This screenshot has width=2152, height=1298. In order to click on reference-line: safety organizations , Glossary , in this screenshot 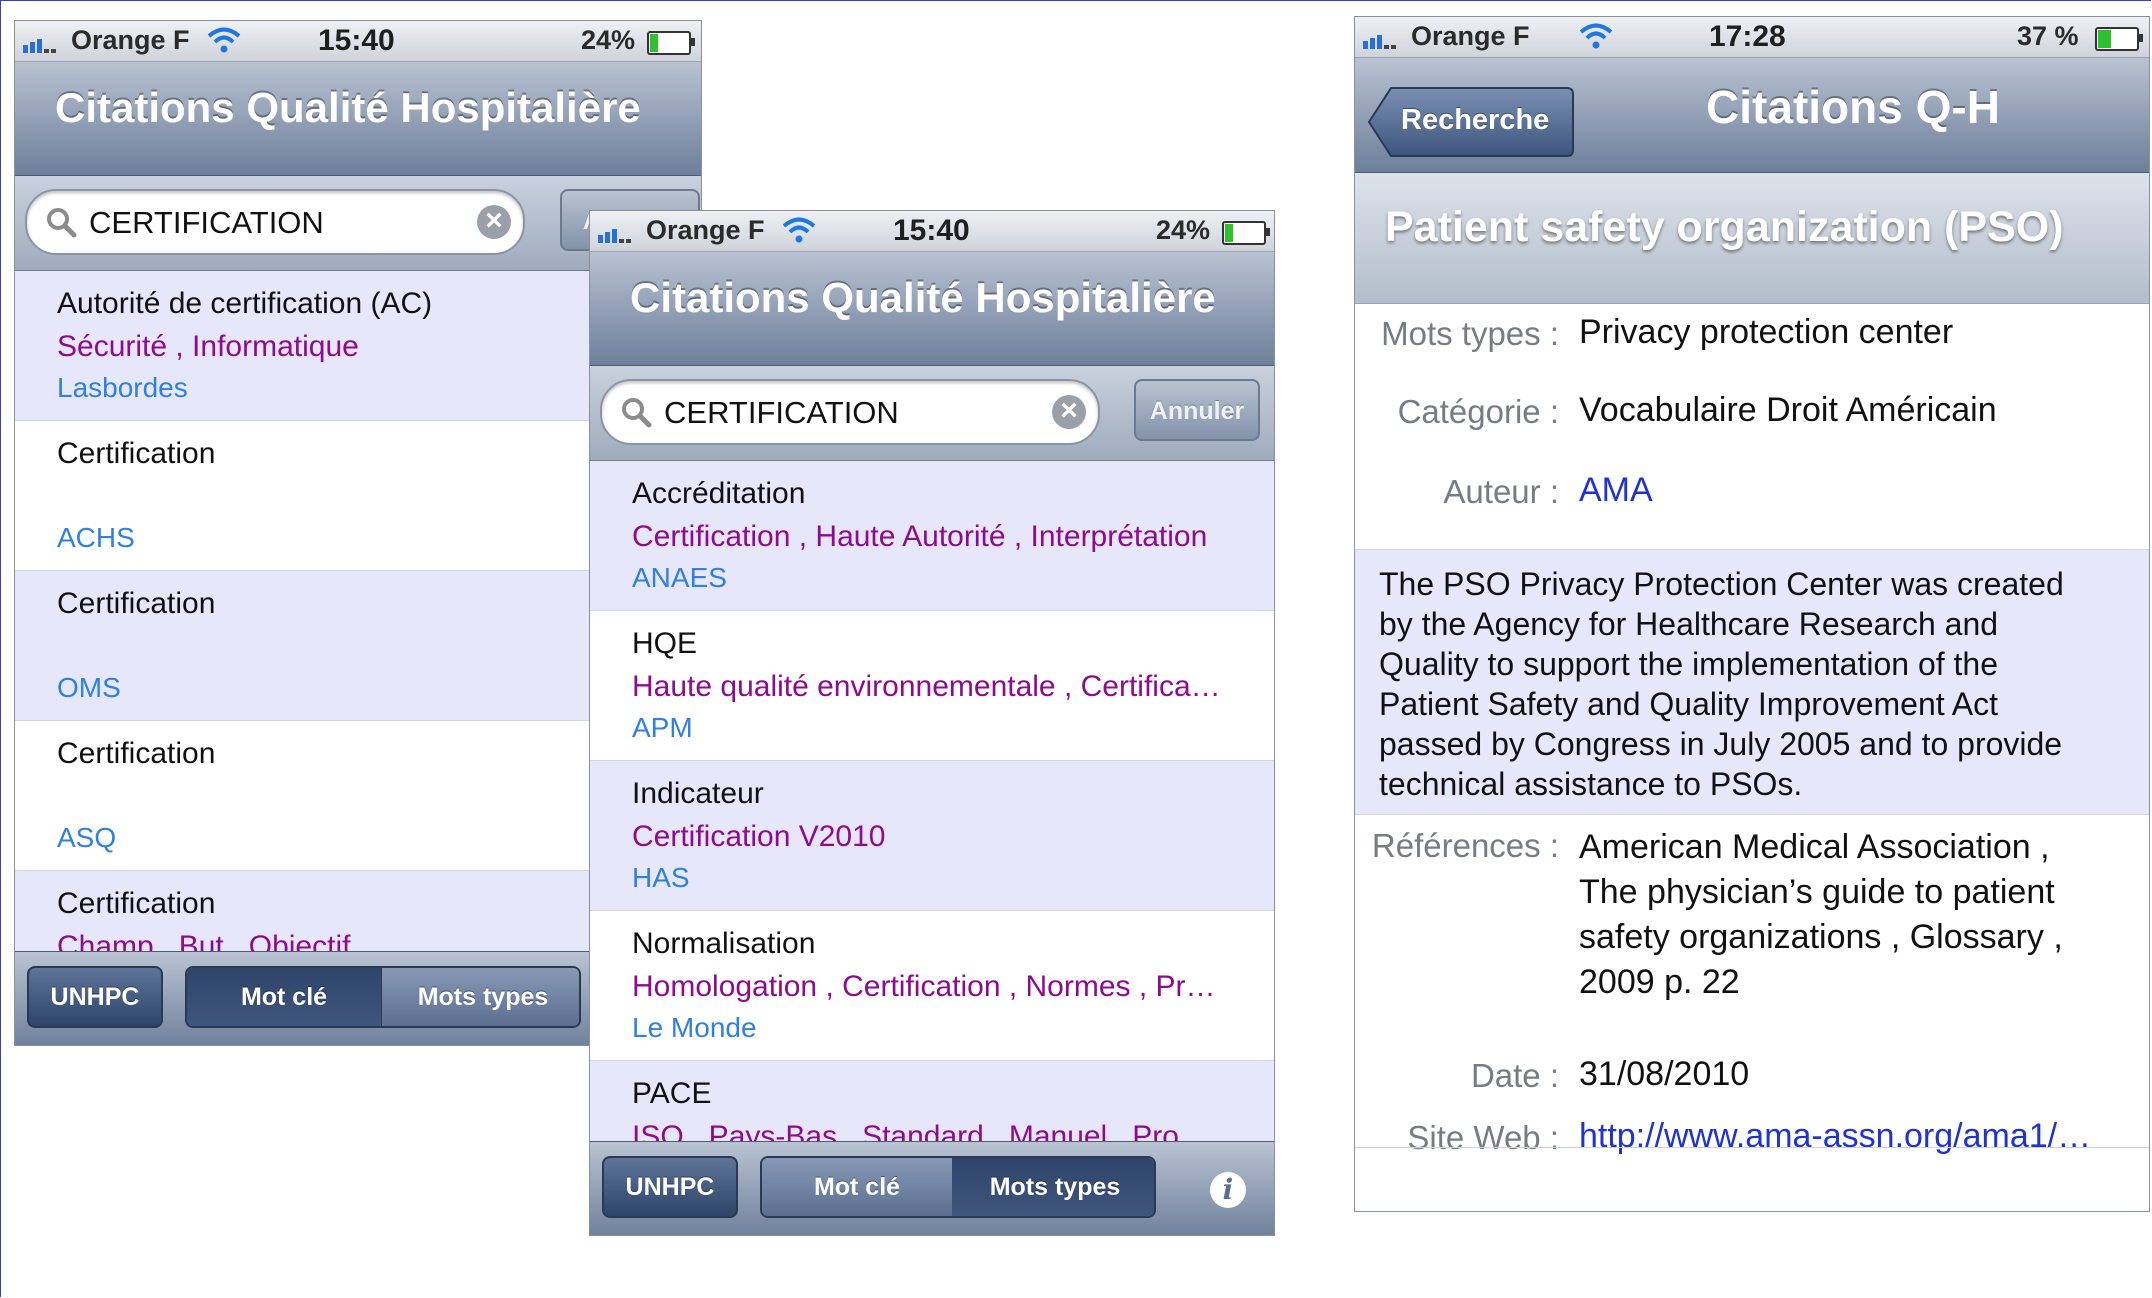, I will do `click(1821, 937)`.